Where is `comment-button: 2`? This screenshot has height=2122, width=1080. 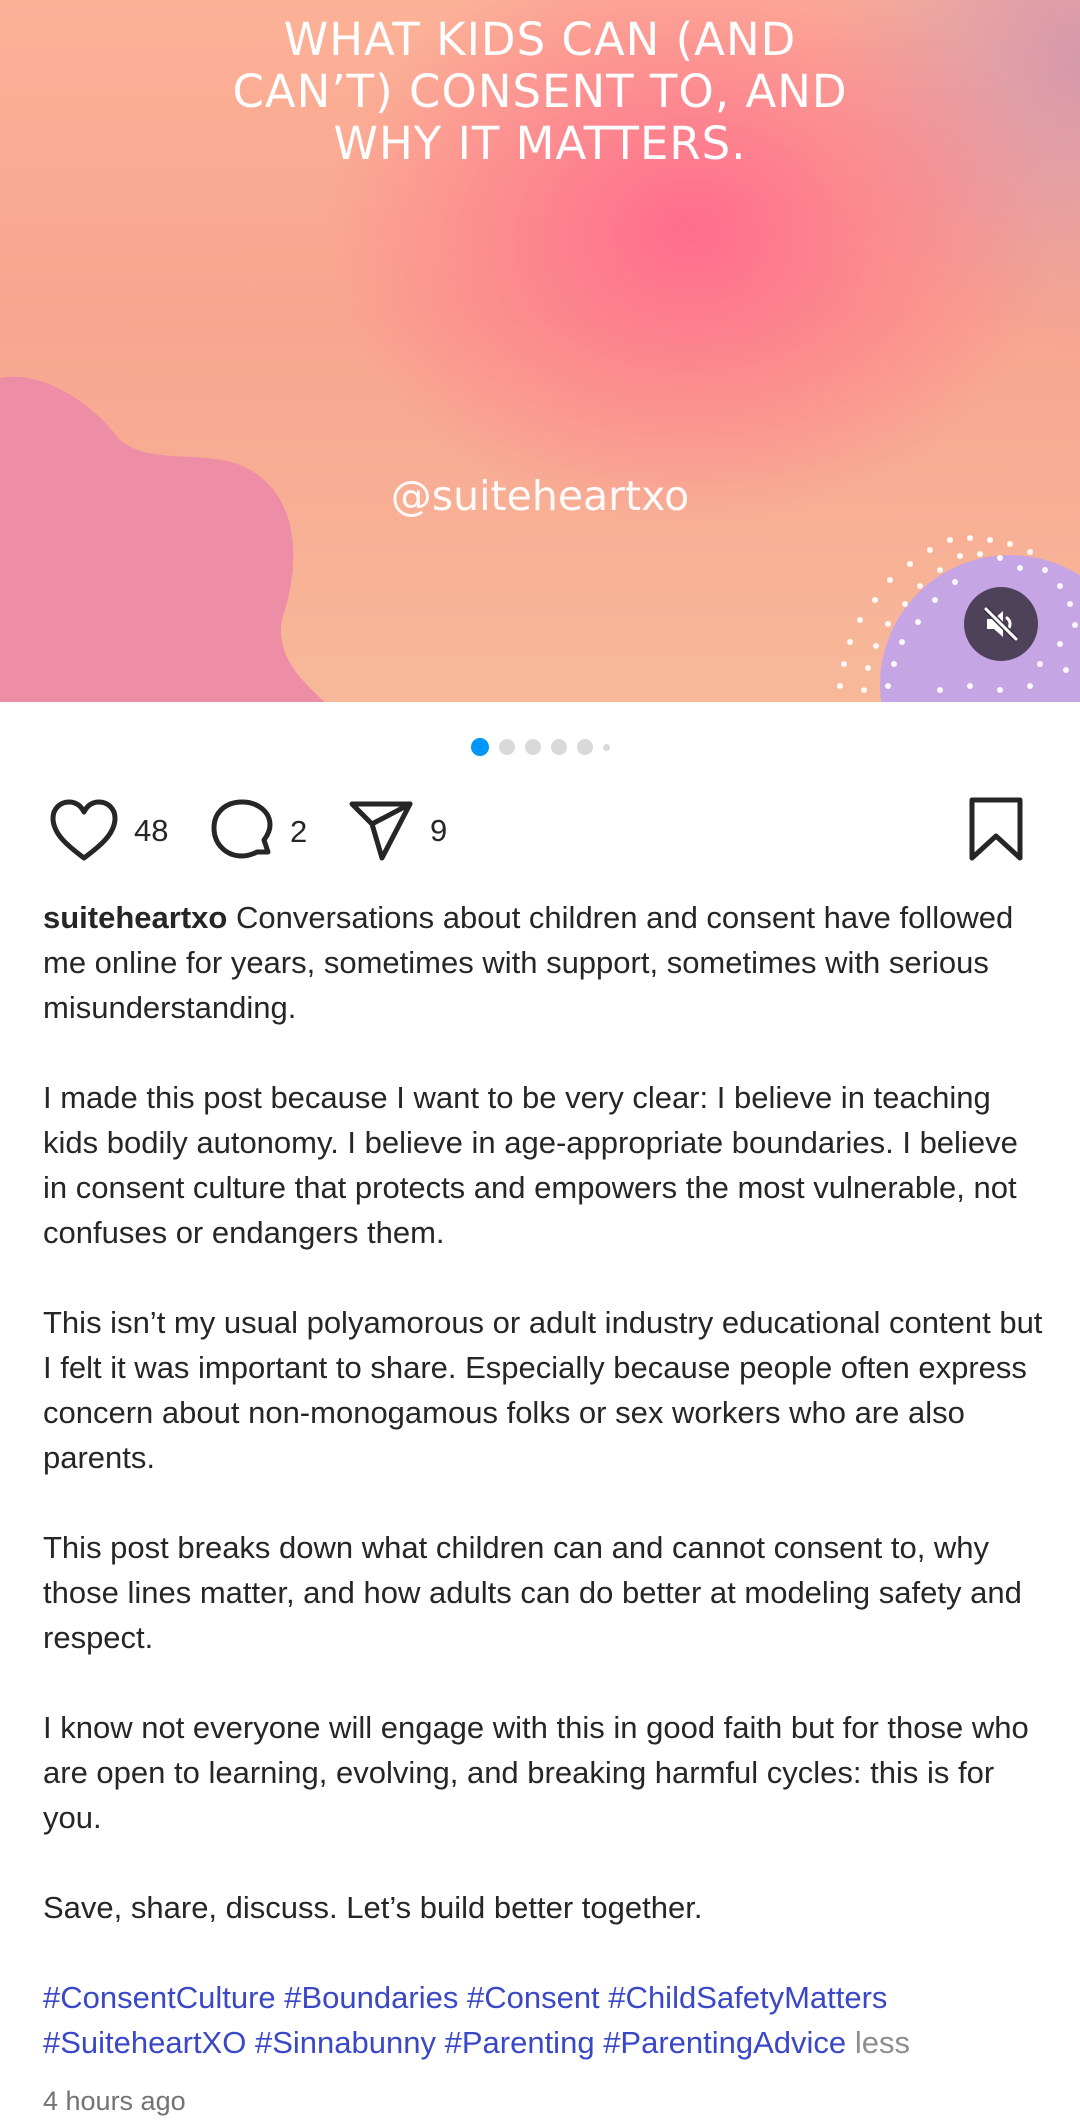
comment-button: 2 is located at coordinates (257, 832).